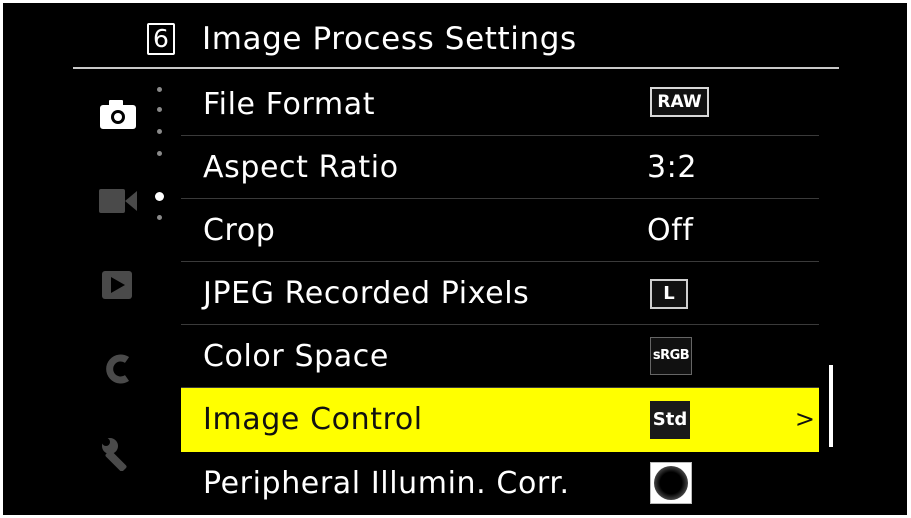 The image size is (911, 518). I want to click on menu-item-label: Crop, so click(239, 230).